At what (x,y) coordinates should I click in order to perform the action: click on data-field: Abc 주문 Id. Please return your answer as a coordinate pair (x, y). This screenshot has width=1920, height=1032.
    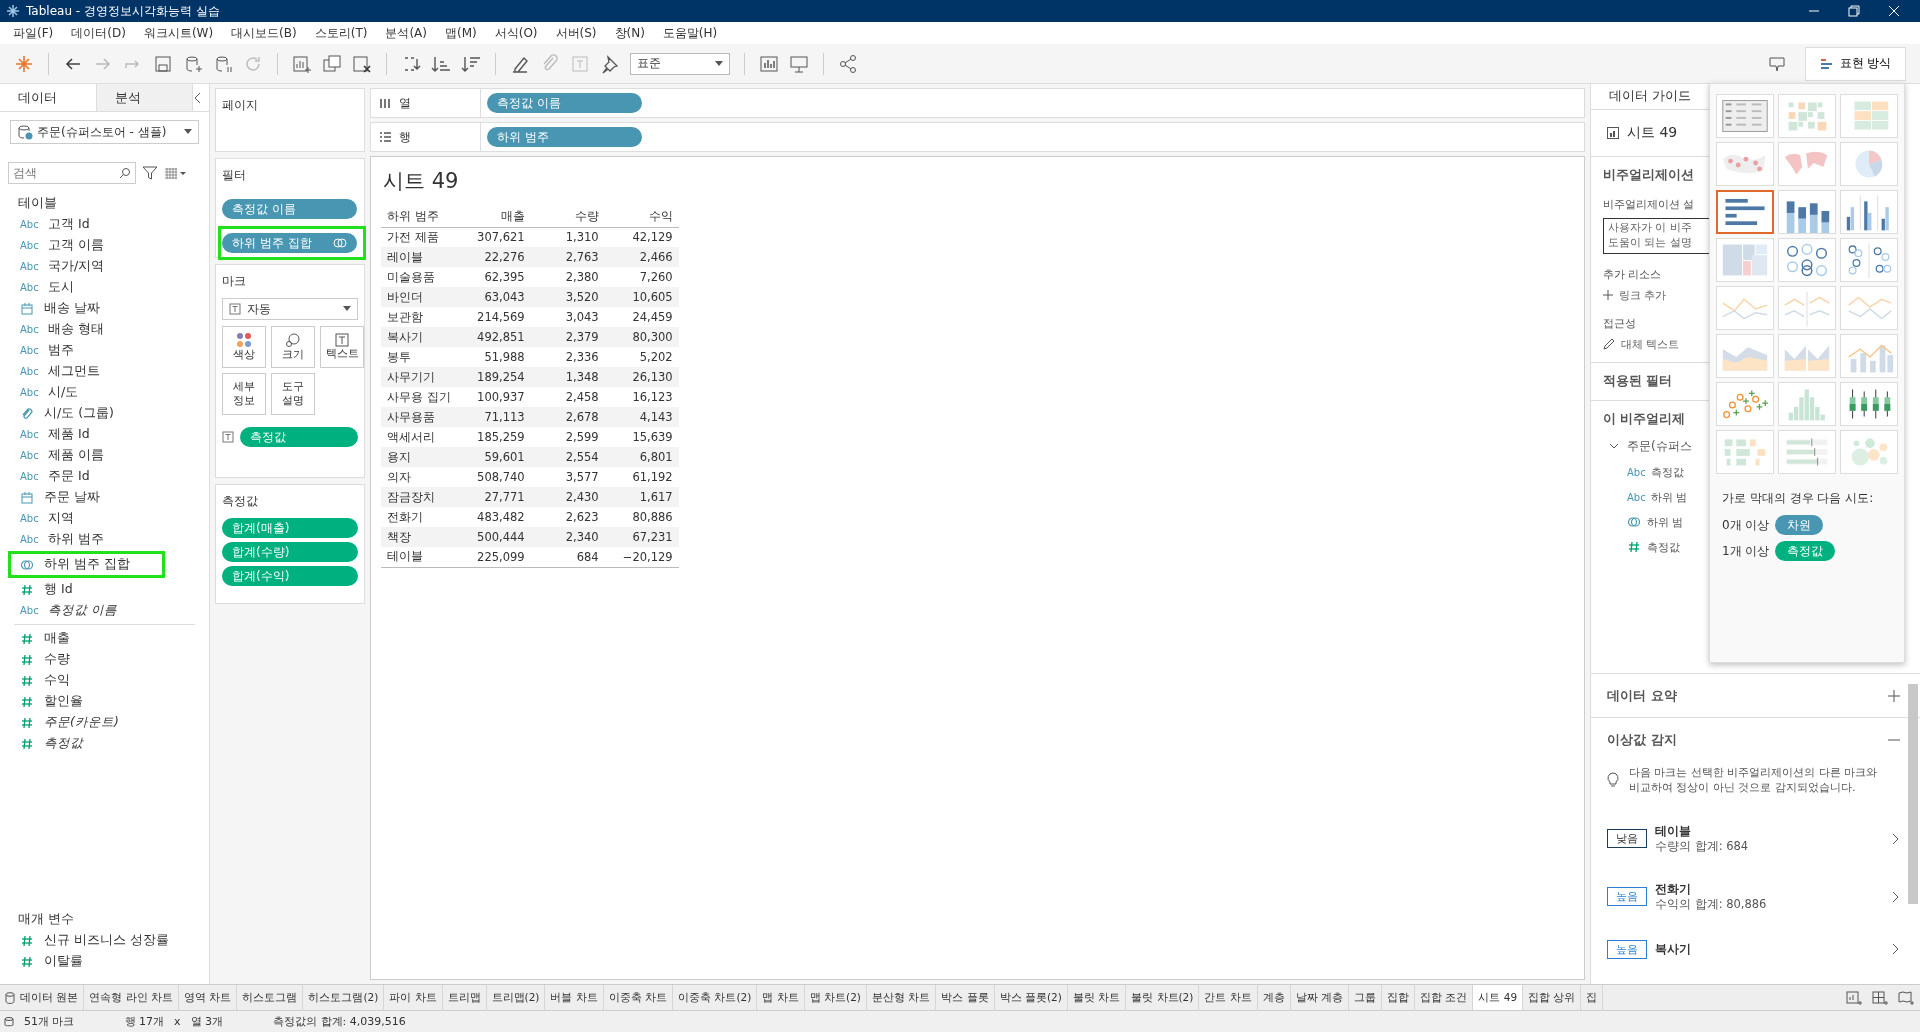
    Looking at the image, I should click on (104, 476).